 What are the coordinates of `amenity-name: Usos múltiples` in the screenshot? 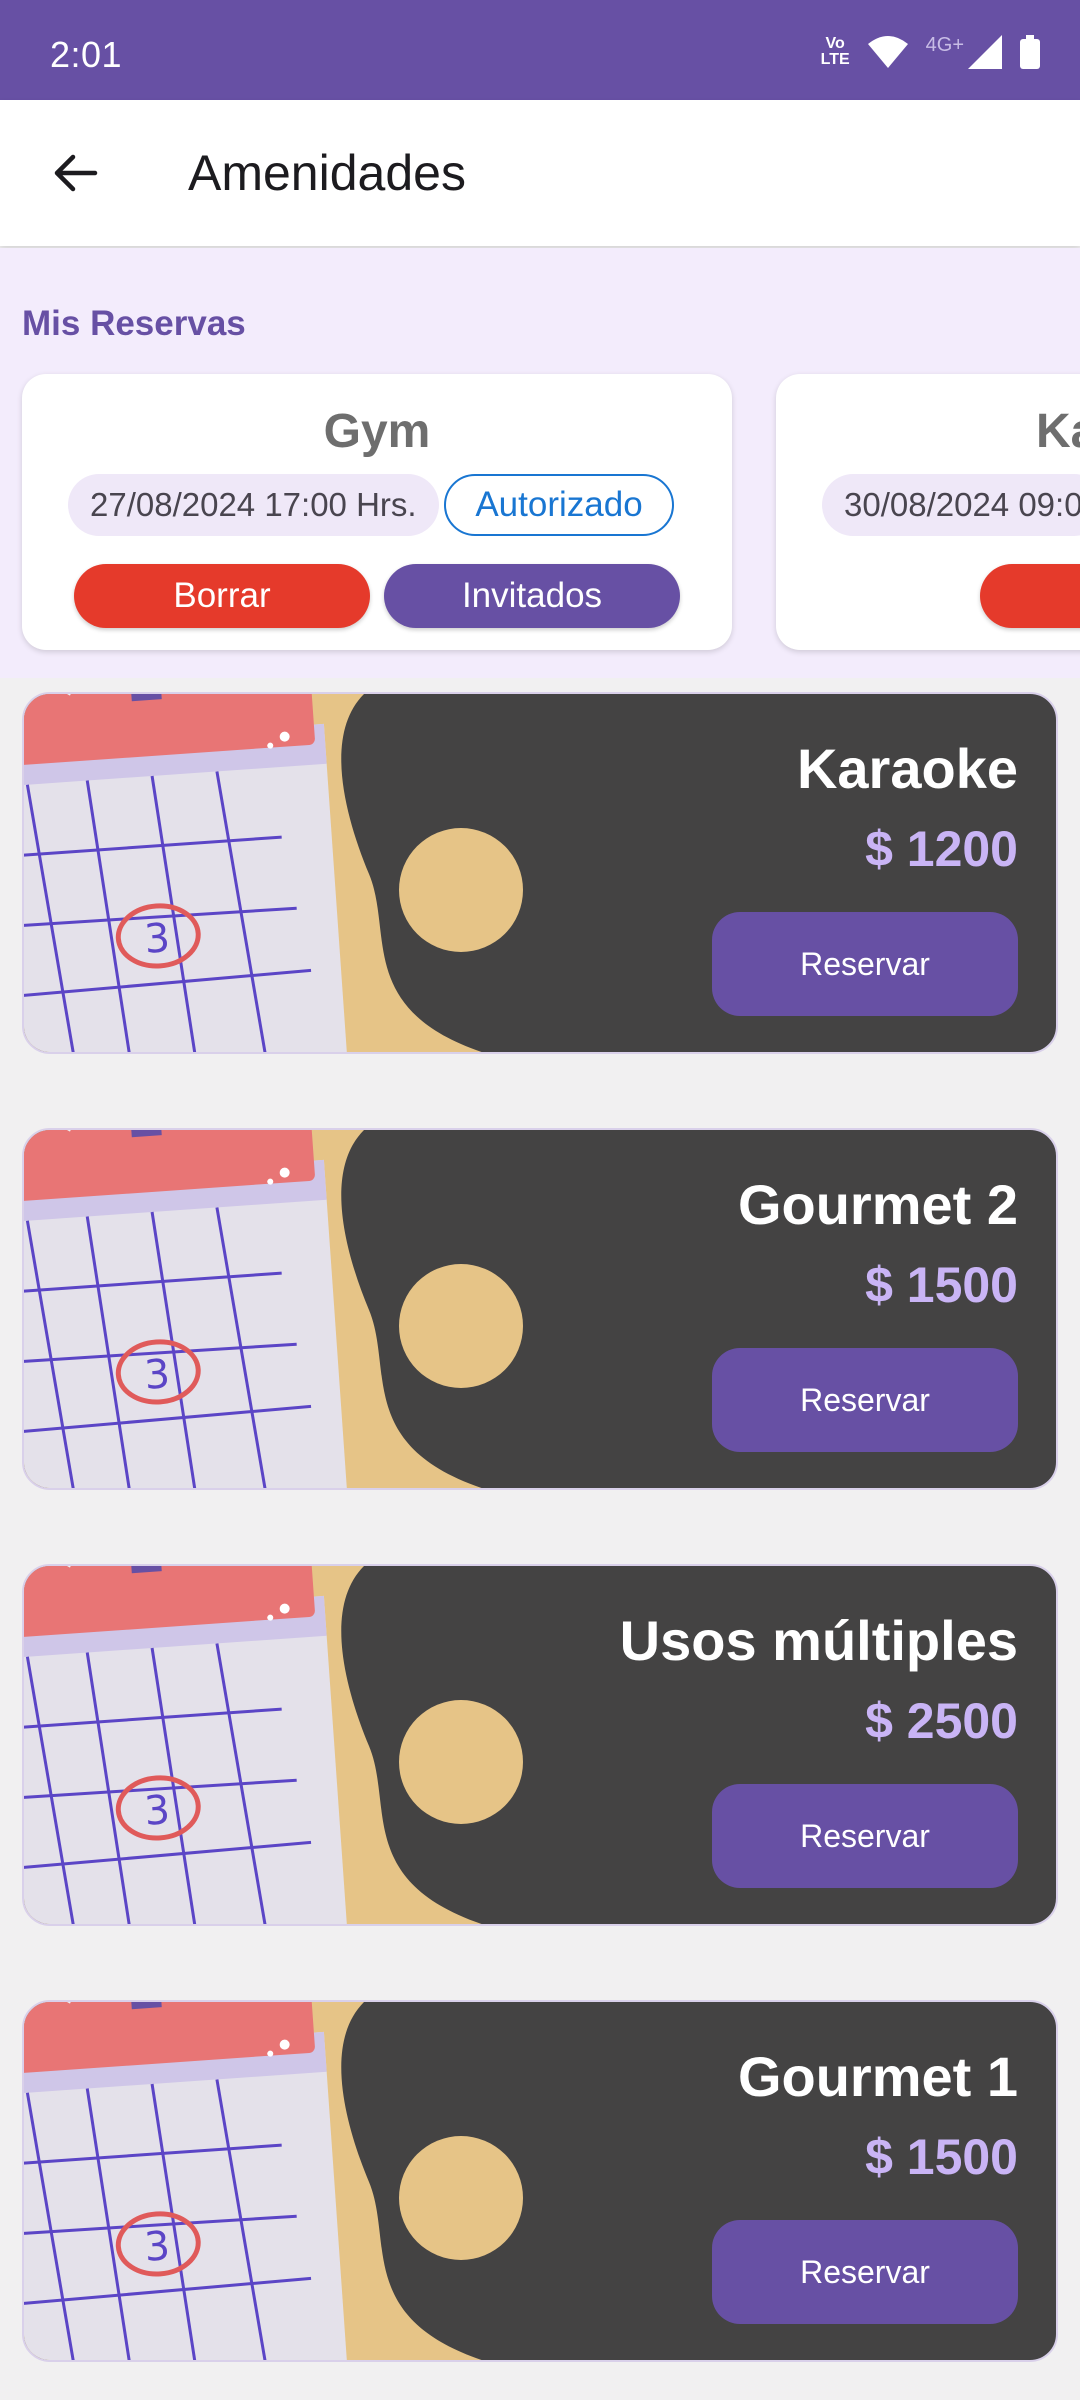 It's located at (818, 1640).